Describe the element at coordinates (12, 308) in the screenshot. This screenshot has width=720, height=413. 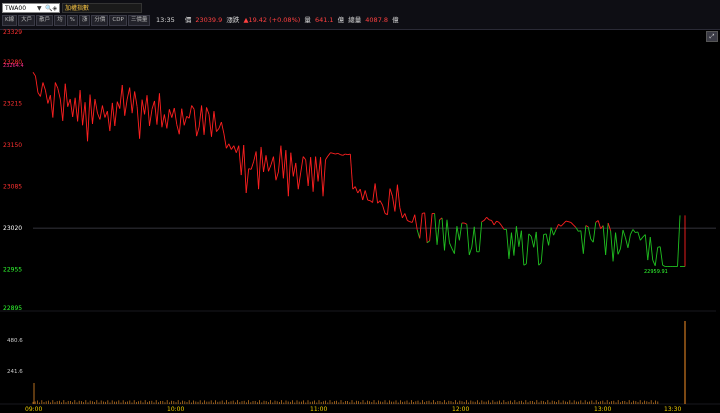
I see `y-tick-label: 22895` at that location.